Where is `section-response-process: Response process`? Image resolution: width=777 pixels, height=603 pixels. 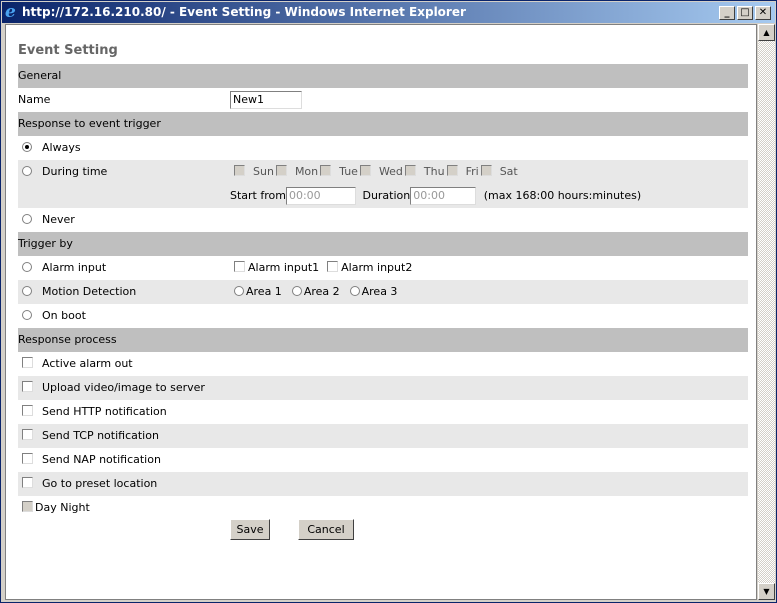 section-response-process: Response process is located at coordinates (383, 340).